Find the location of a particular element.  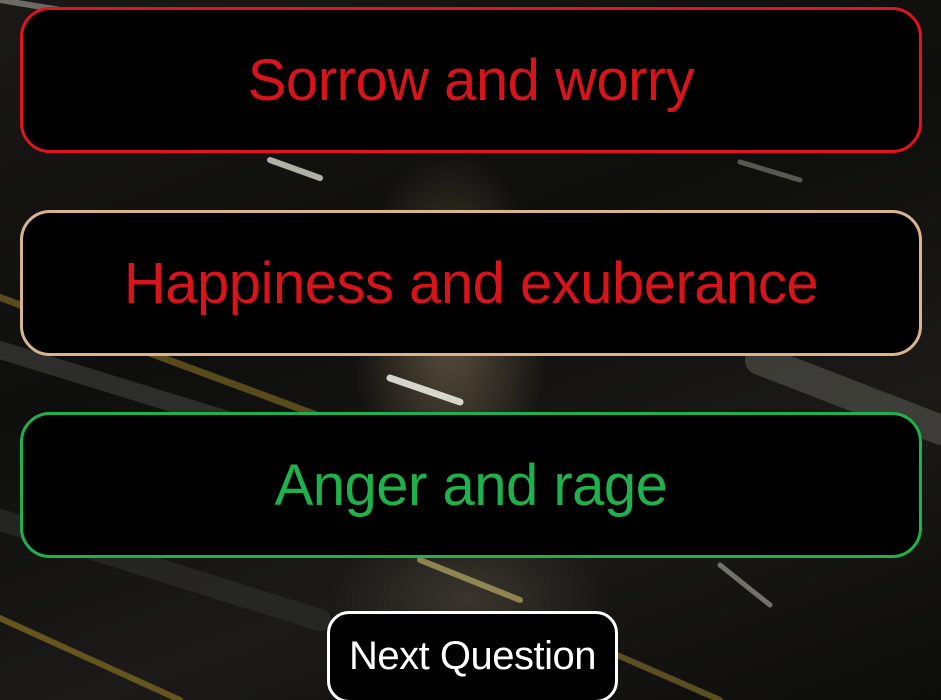

answer-option-label: Happiness and exuberance is located at coordinates (471, 283).